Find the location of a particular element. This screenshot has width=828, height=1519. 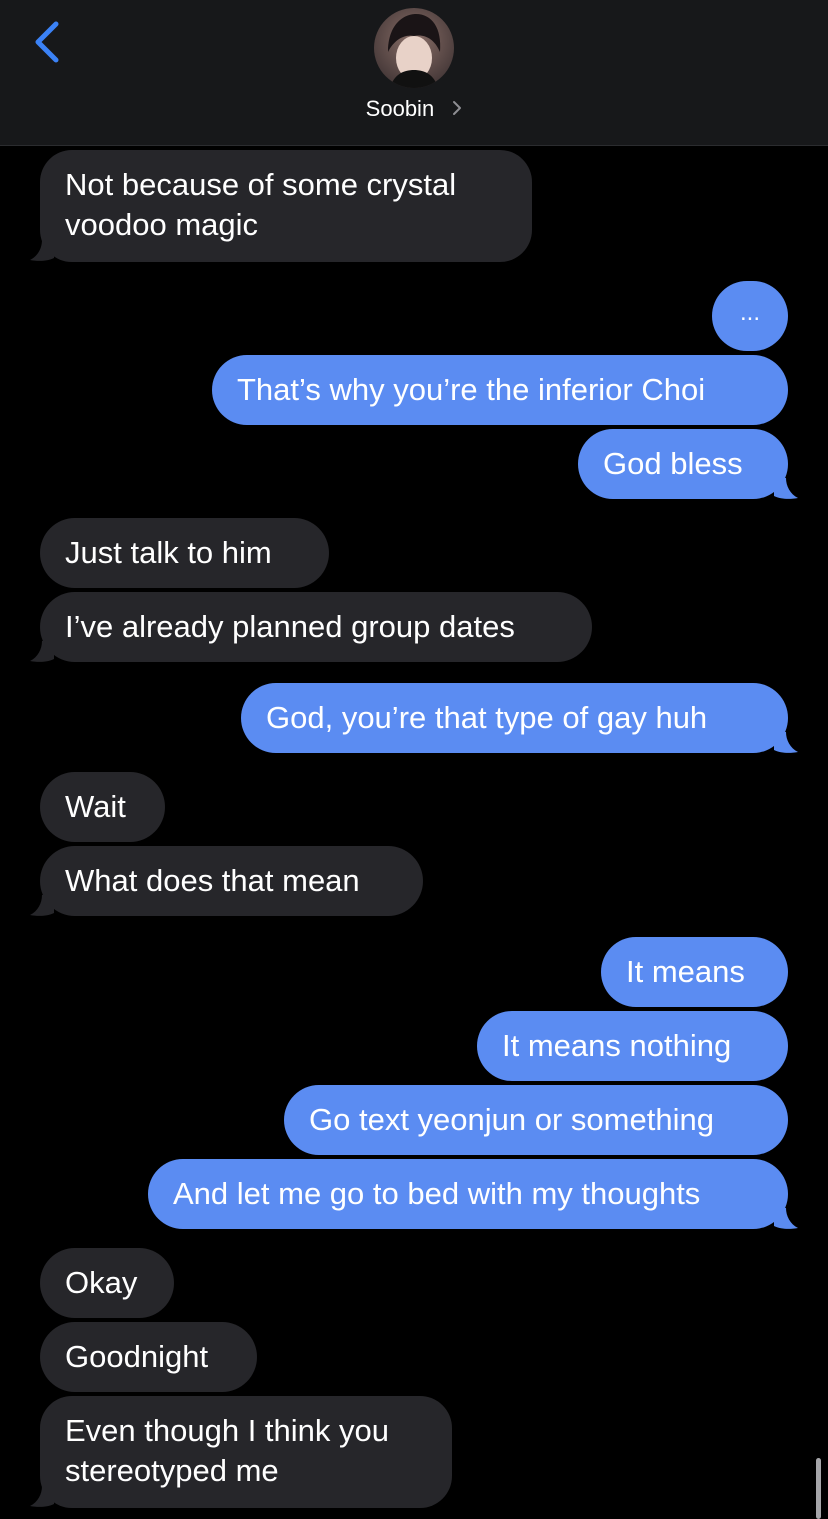

message-text: Wait is located at coordinates (95, 806).